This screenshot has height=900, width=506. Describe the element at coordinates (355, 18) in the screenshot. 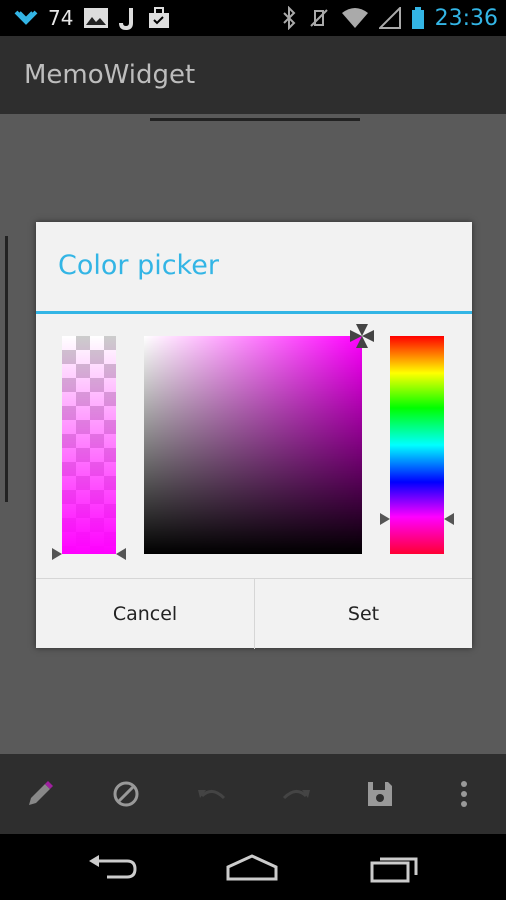

I see `wifi-icon` at that location.